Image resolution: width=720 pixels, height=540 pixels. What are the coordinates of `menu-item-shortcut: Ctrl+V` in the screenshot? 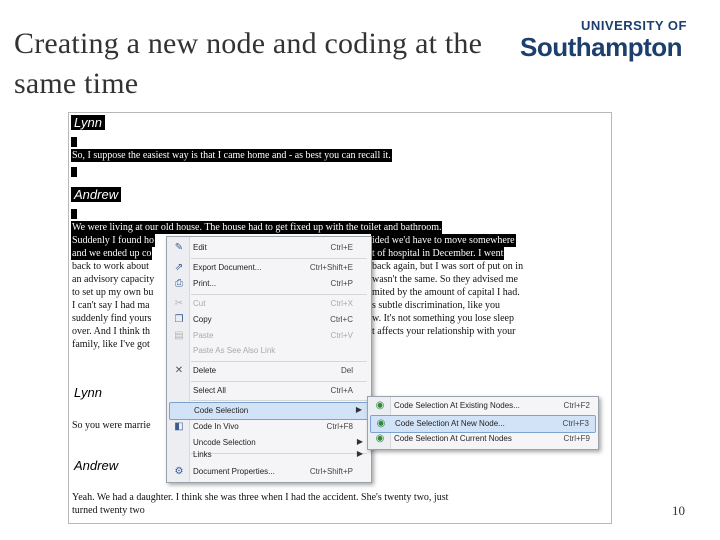 It's located at (341, 335).